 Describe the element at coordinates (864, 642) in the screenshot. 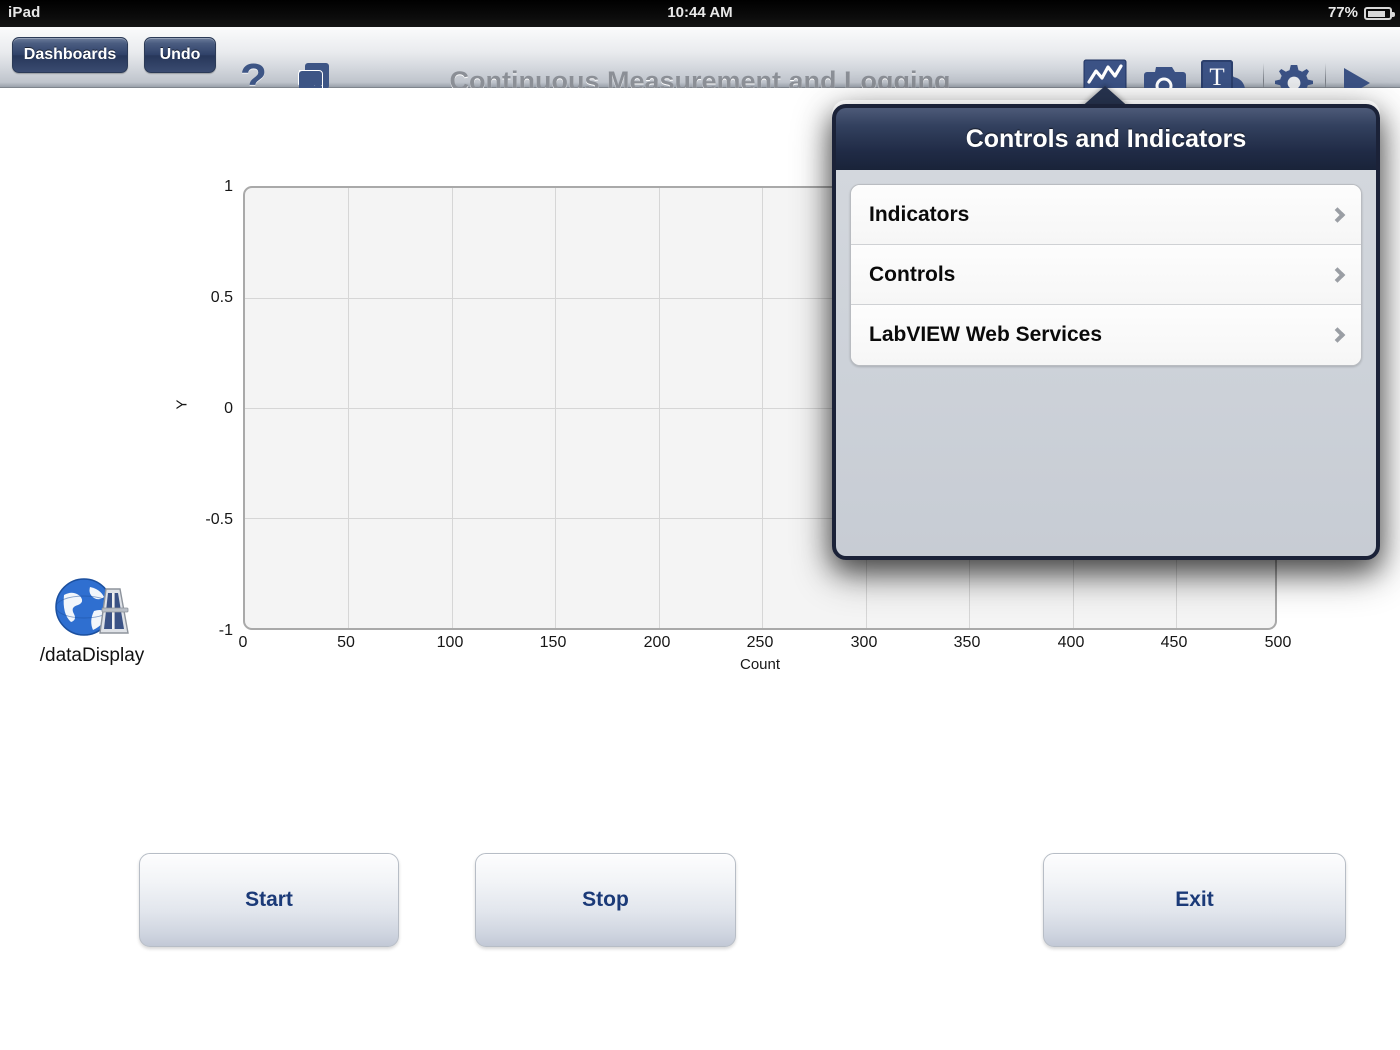

I see `x-tick: 300` at that location.